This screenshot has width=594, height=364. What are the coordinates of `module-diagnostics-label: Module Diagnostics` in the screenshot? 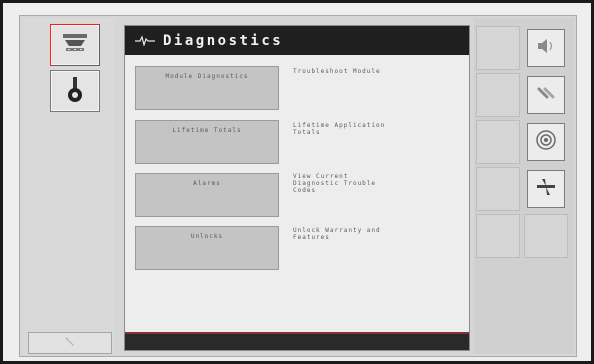 It's located at (207, 76).